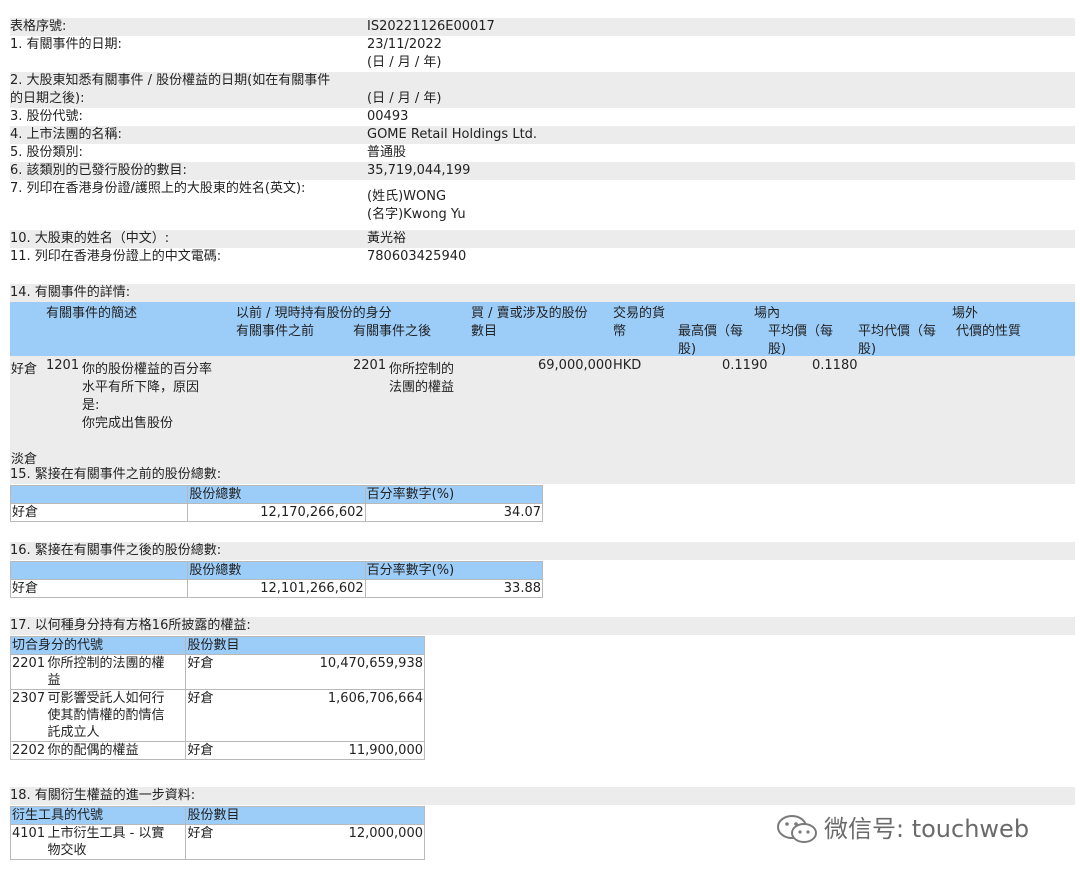  I want to click on row-desc-3: 是:, so click(91, 405).